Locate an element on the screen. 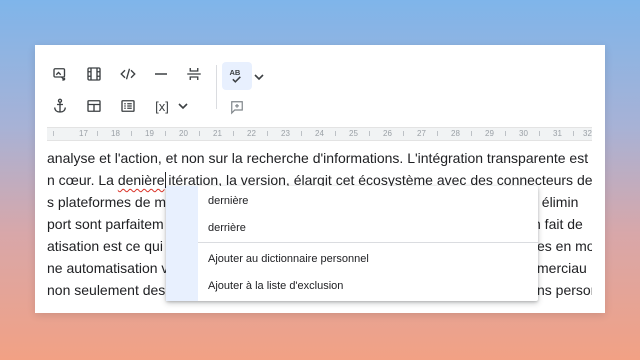 This screenshot has height=360, width=640. variable-icon: [x] is located at coordinates (162, 106).